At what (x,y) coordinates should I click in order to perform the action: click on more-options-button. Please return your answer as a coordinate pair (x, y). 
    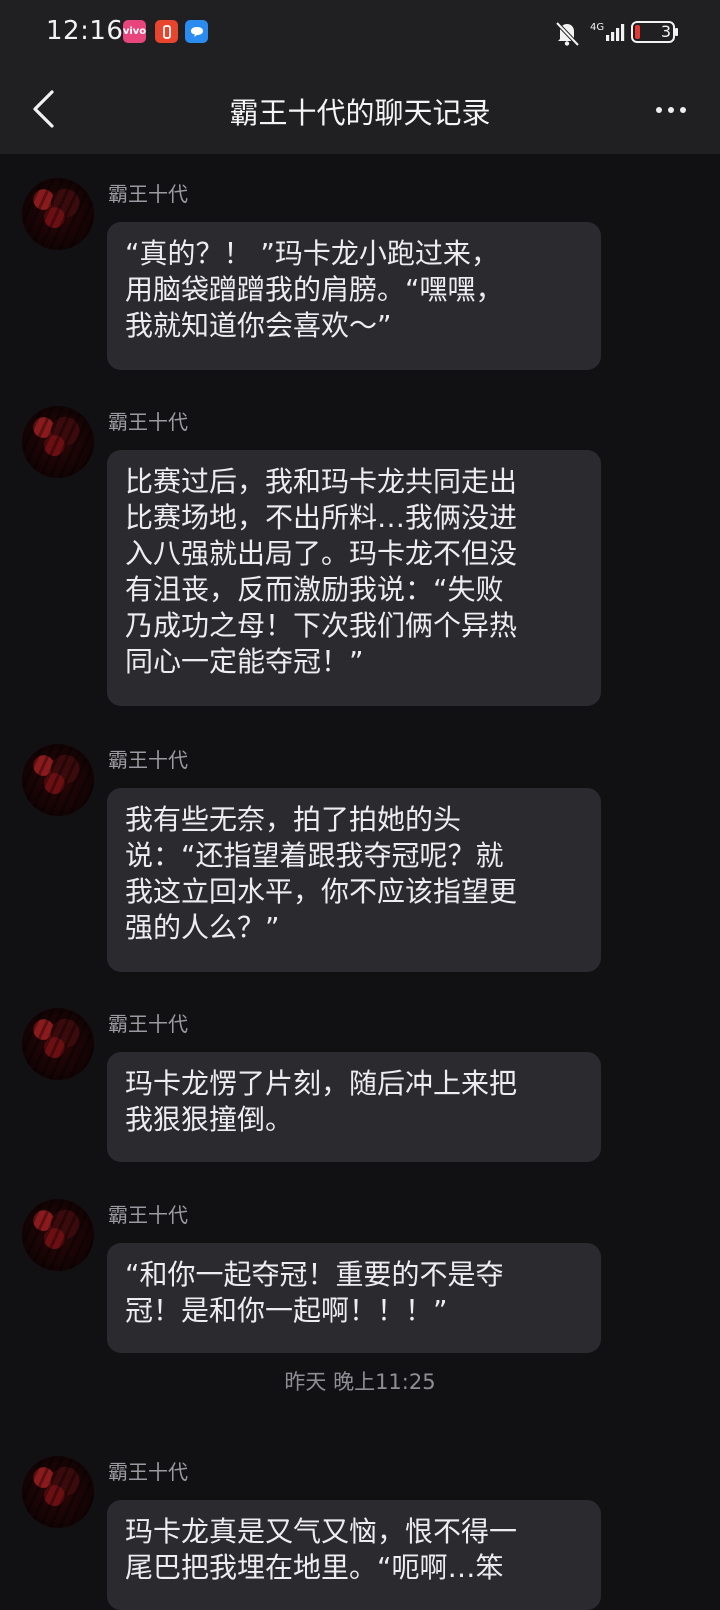
    Looking at the image, I should click on (671, 110).